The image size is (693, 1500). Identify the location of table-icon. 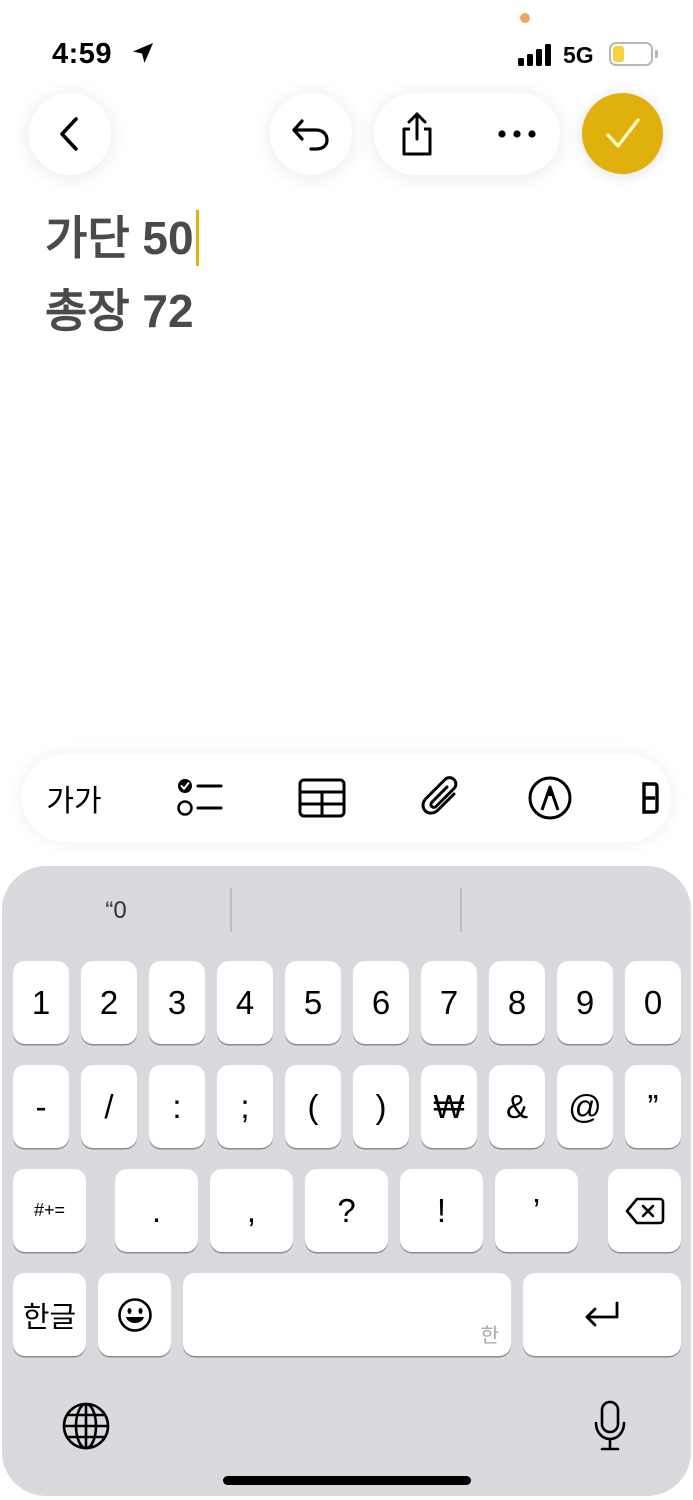
(322, 798).